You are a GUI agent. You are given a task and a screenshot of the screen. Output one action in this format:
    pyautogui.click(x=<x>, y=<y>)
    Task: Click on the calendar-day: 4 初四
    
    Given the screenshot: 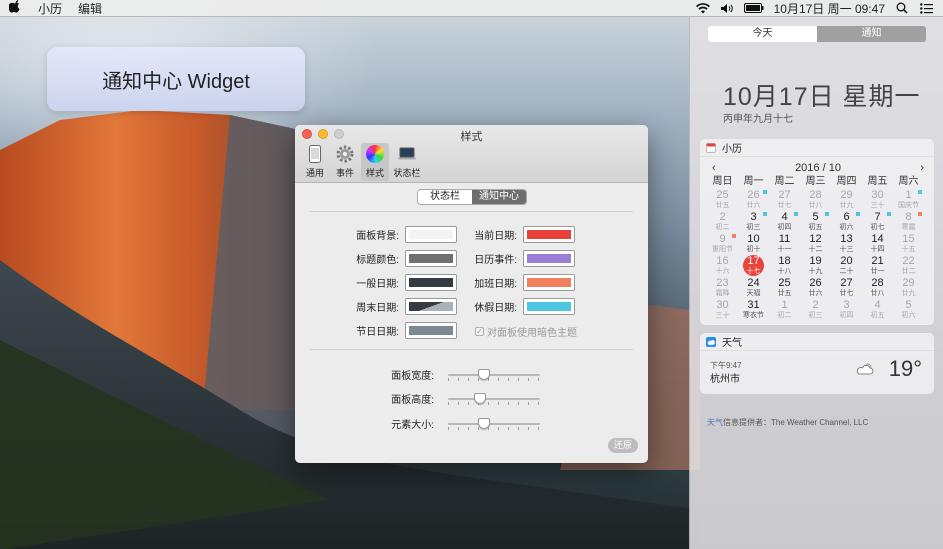 What is the action you would take?
    pyautogui.click(x=784, y=222)
    